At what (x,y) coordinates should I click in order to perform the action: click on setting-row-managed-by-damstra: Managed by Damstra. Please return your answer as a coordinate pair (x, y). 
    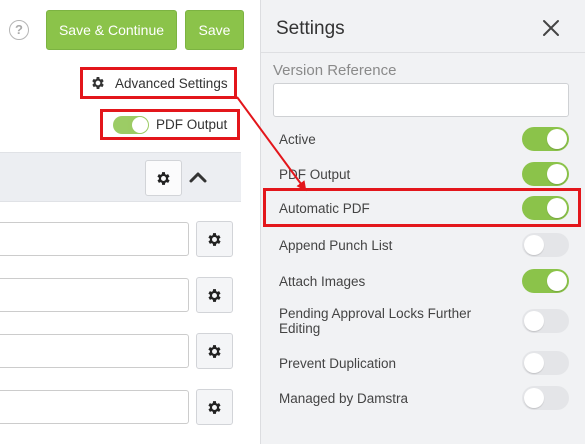
    Looking at the image, I should click on (424, 398).